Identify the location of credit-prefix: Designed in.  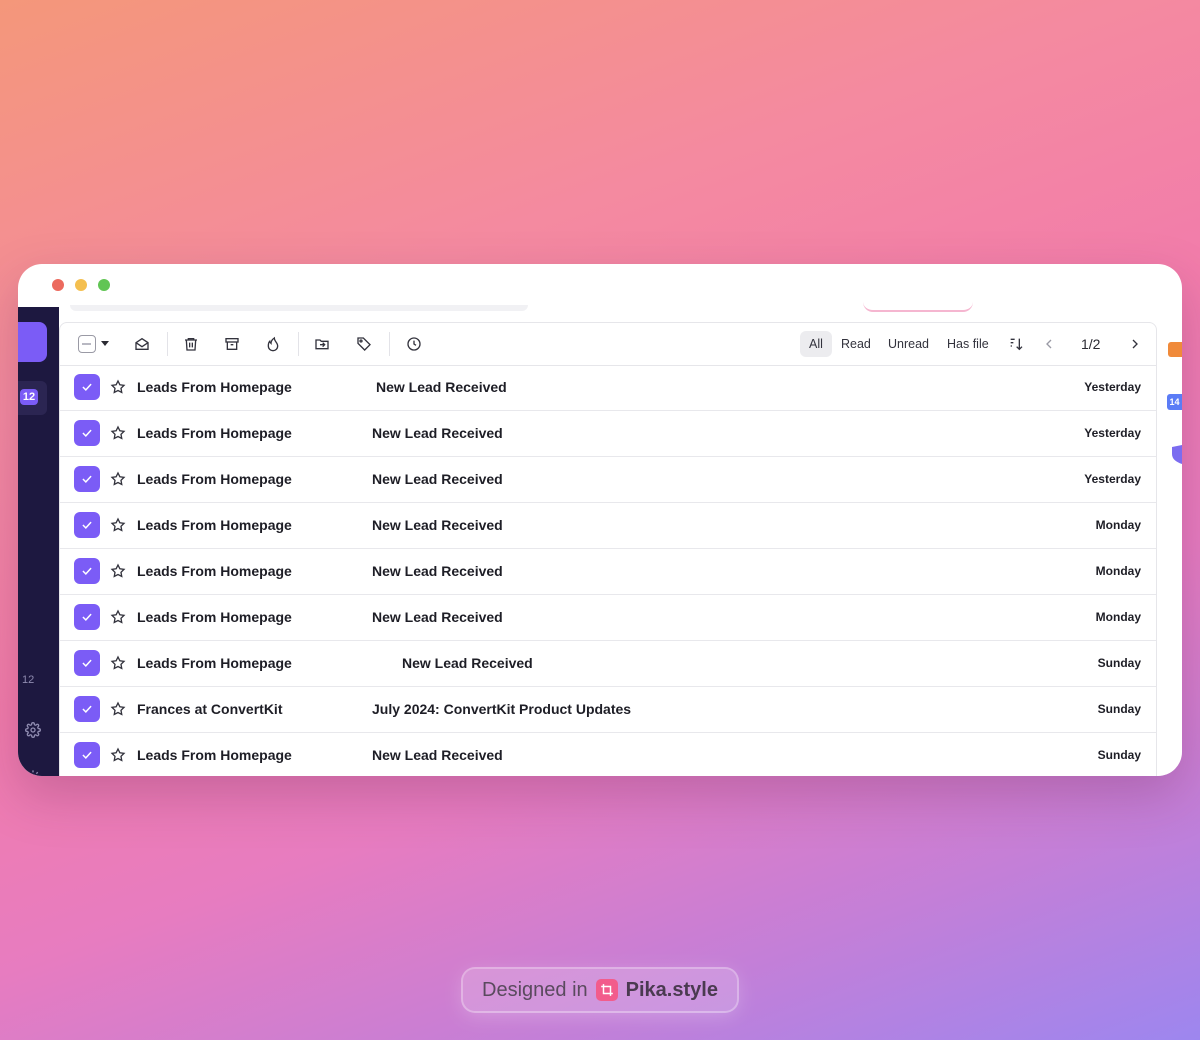
(535, 989).